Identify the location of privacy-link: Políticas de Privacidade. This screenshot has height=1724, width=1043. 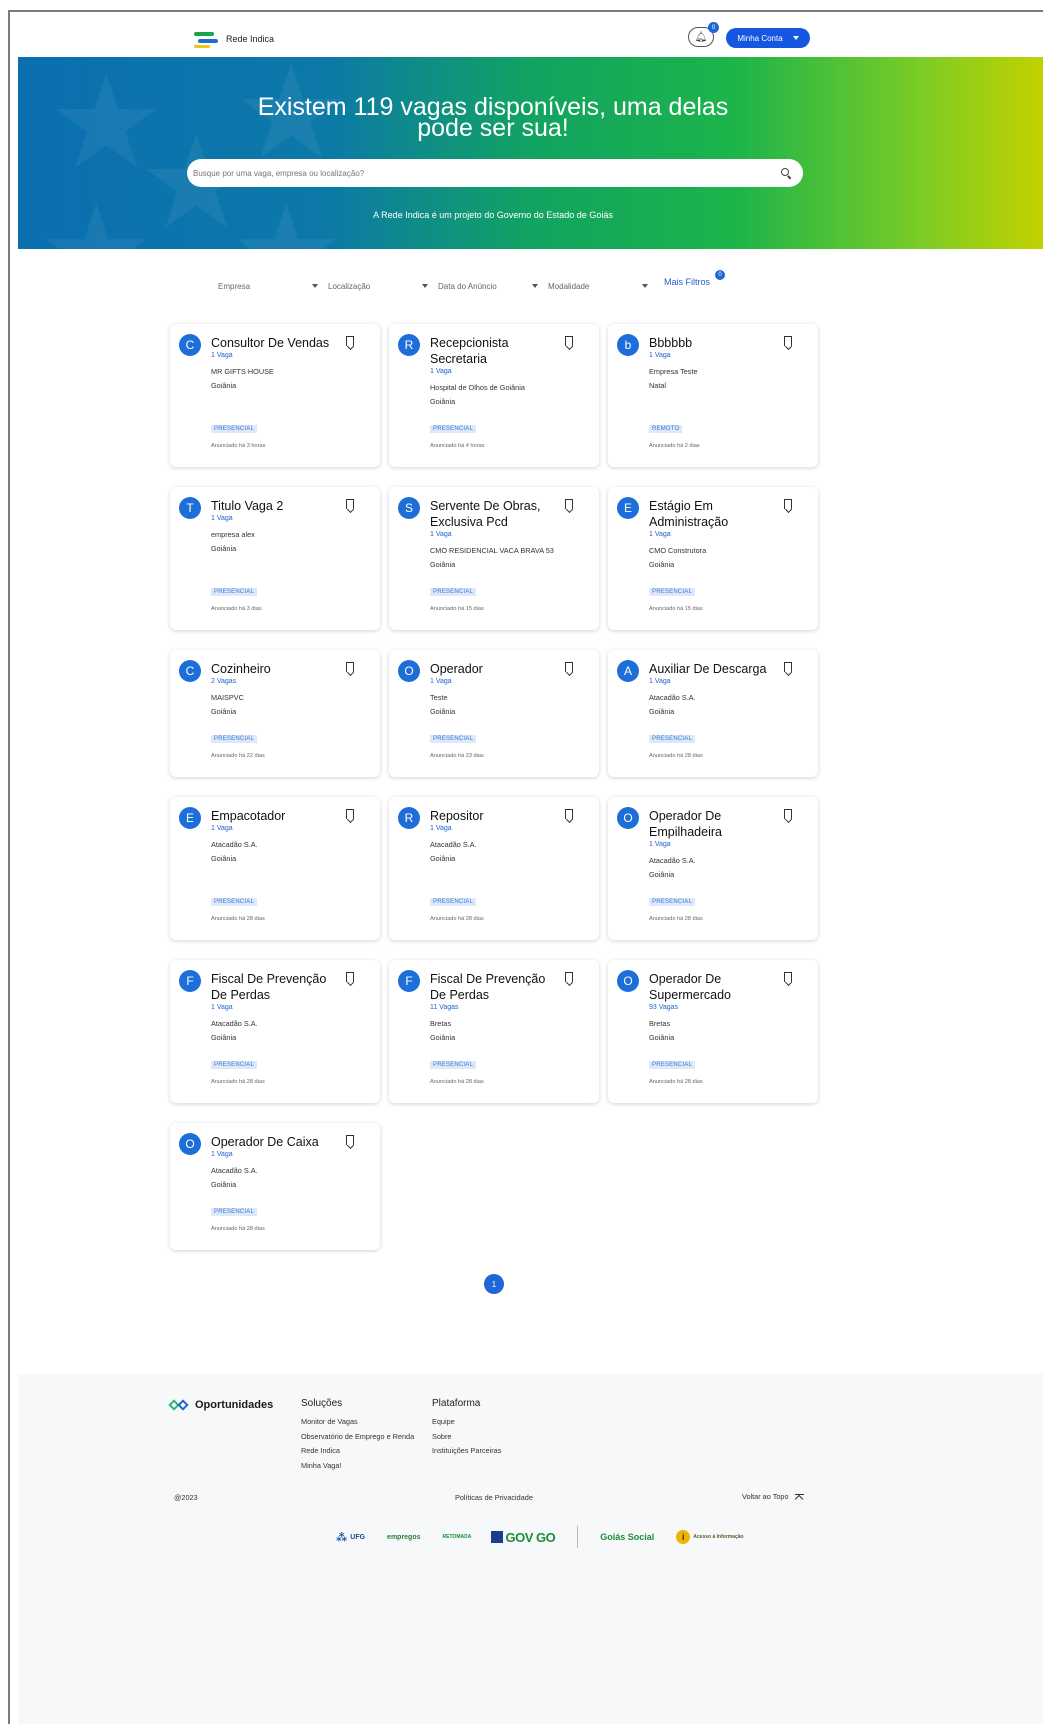
(494, 1497).